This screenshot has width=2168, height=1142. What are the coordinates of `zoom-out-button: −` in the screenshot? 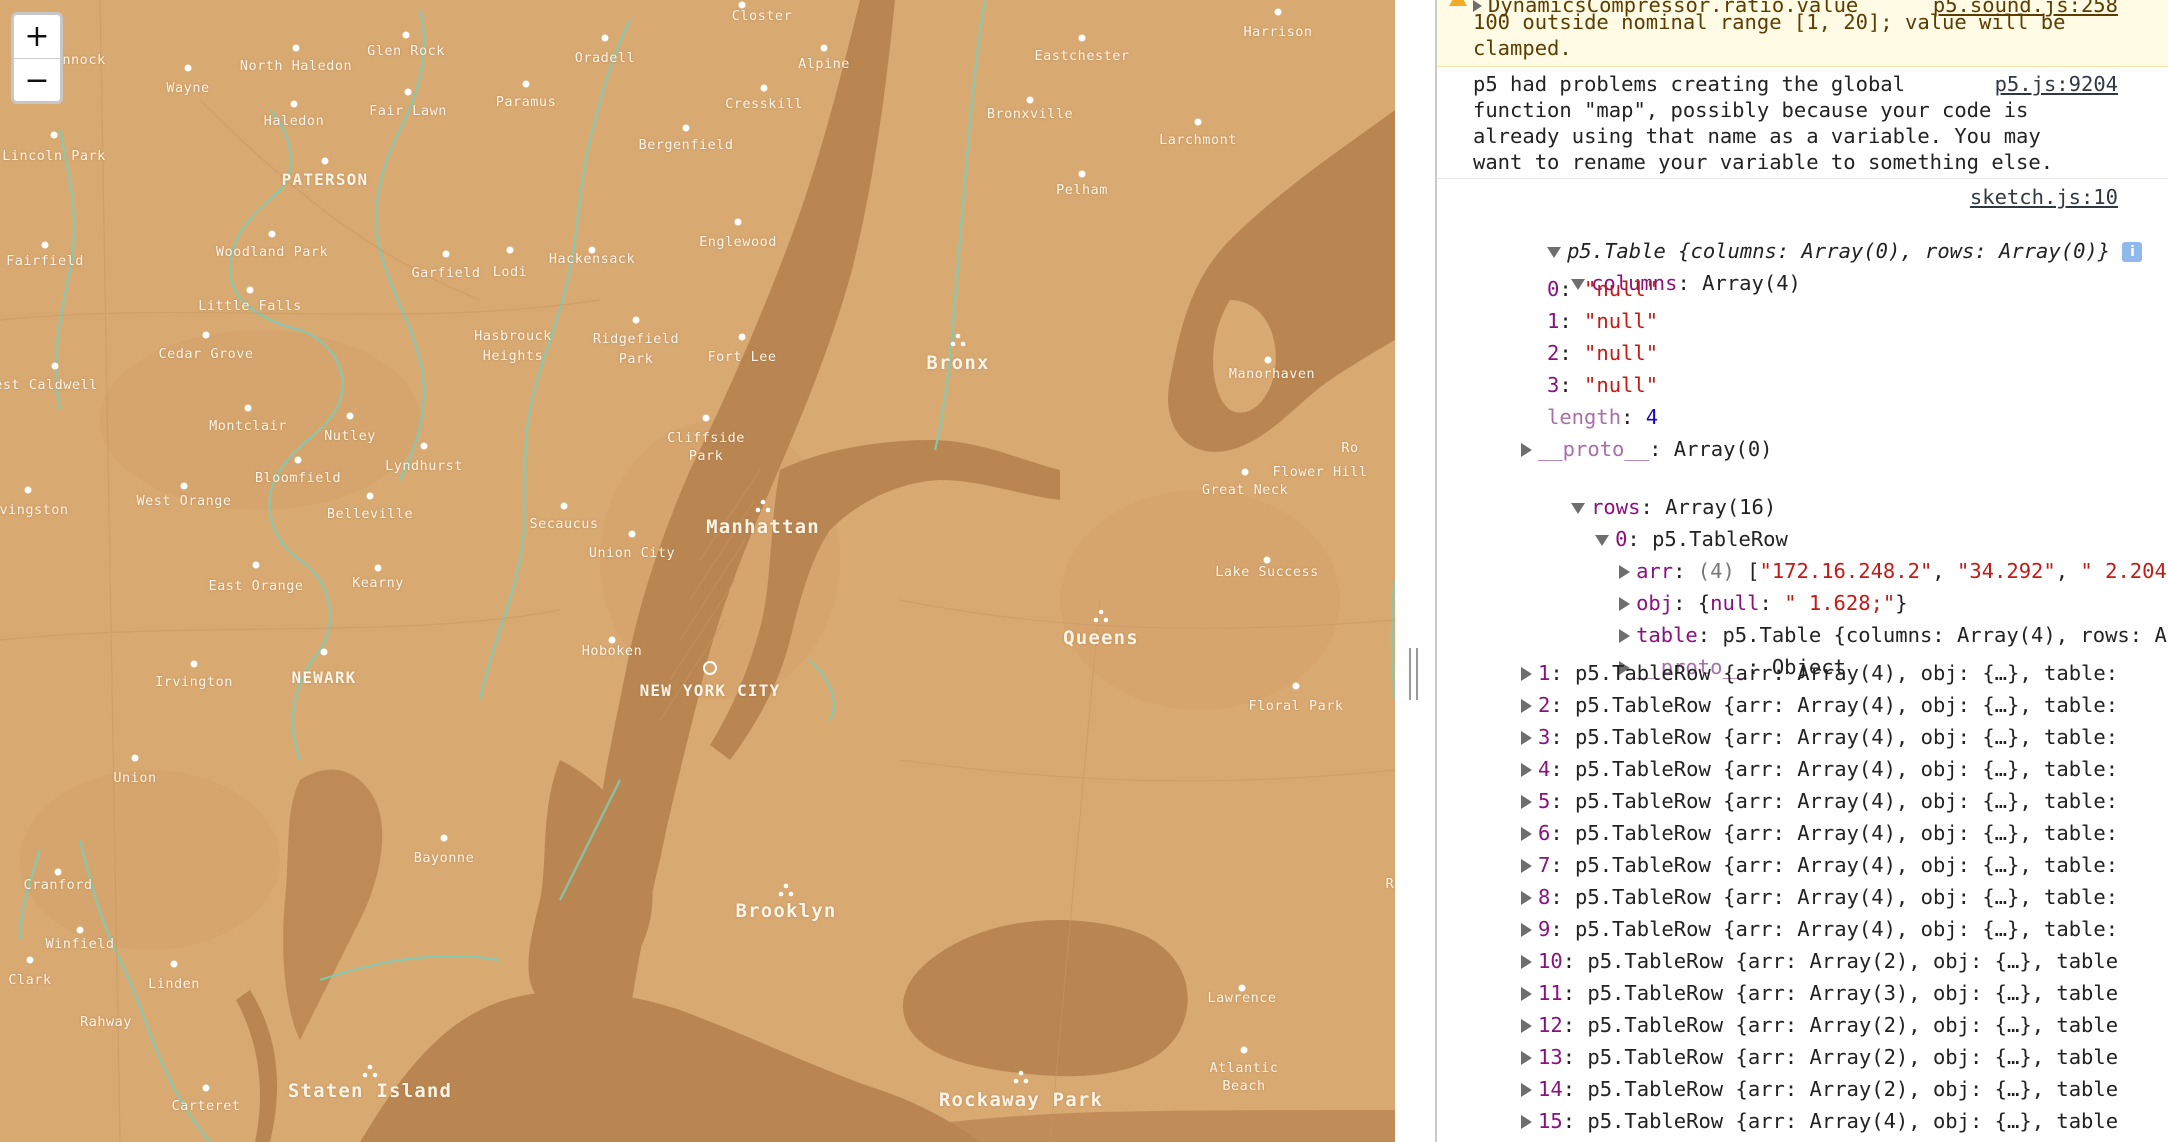 It's located at (37, 80).